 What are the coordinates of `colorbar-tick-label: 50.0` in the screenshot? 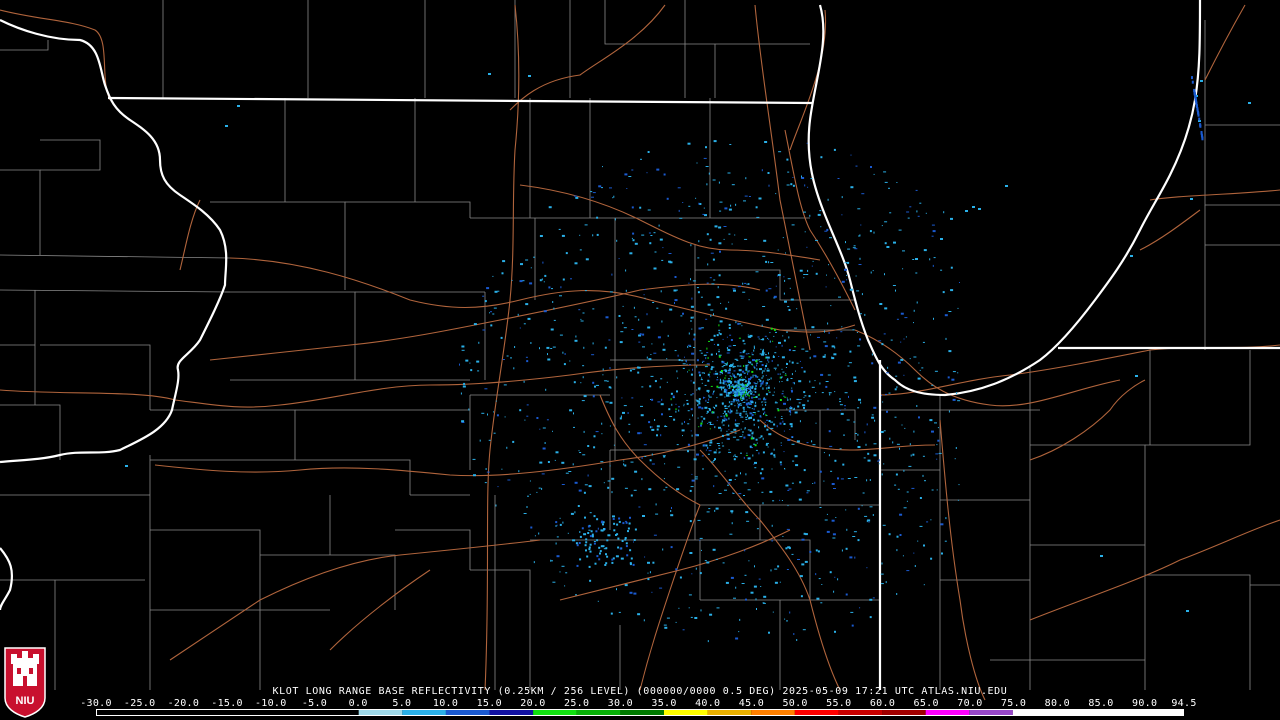 It's located at (795, 703).